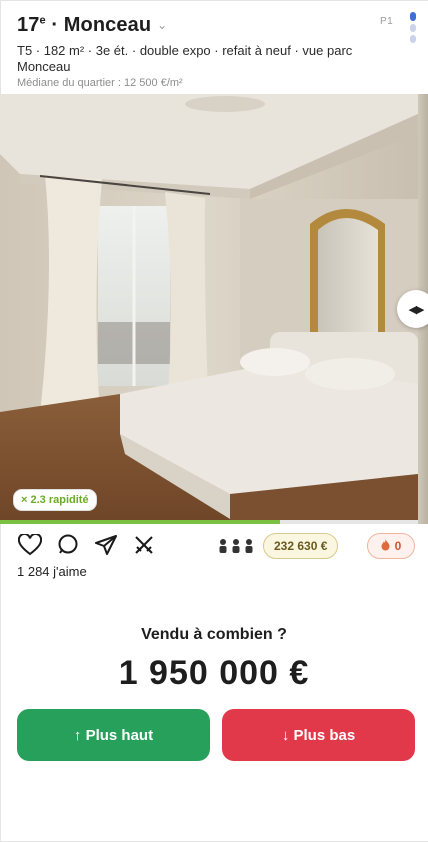 This screenshot has width=428, height=842. Describe the element at coordinates (68, 545) in the screenshot. I see `comment-icon` at that location.